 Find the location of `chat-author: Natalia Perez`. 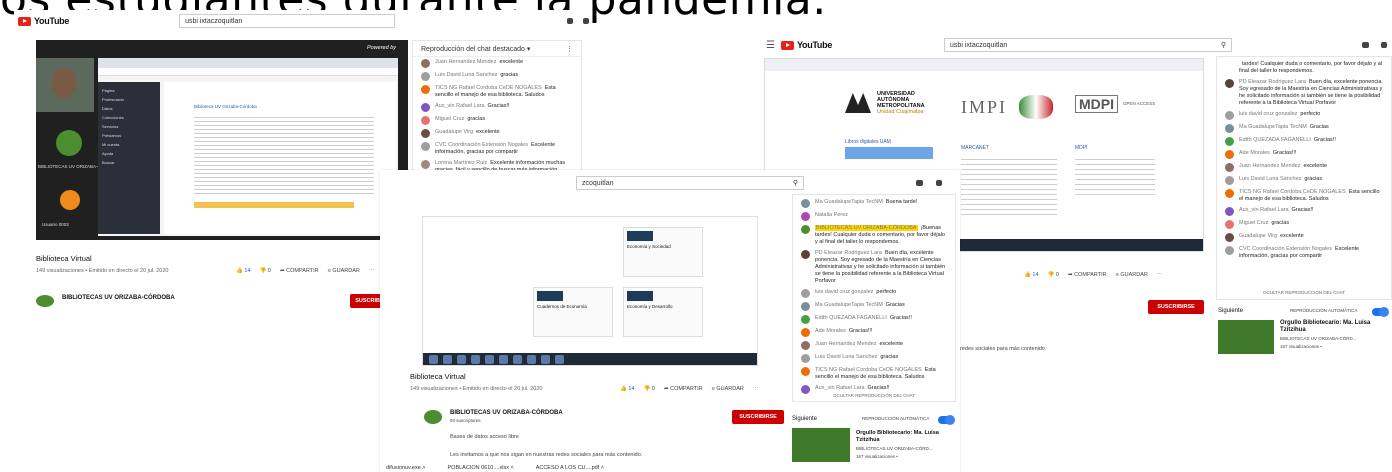

chat-author: Natalia Perez is located at coordinates (832, 215).